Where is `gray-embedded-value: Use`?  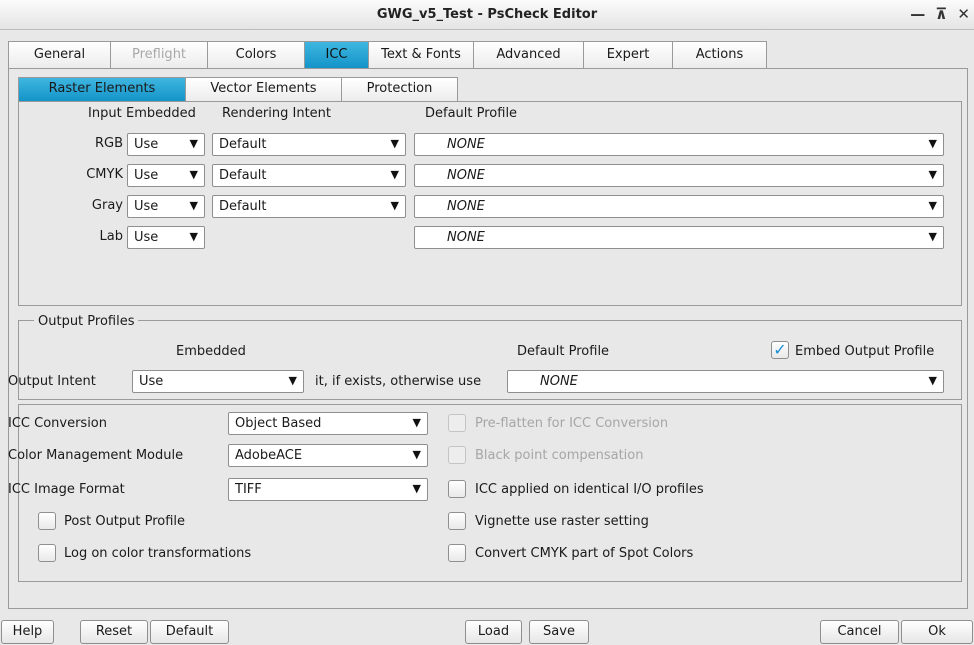
gray-embedded-value: Use is located at coordinates (146, 206).